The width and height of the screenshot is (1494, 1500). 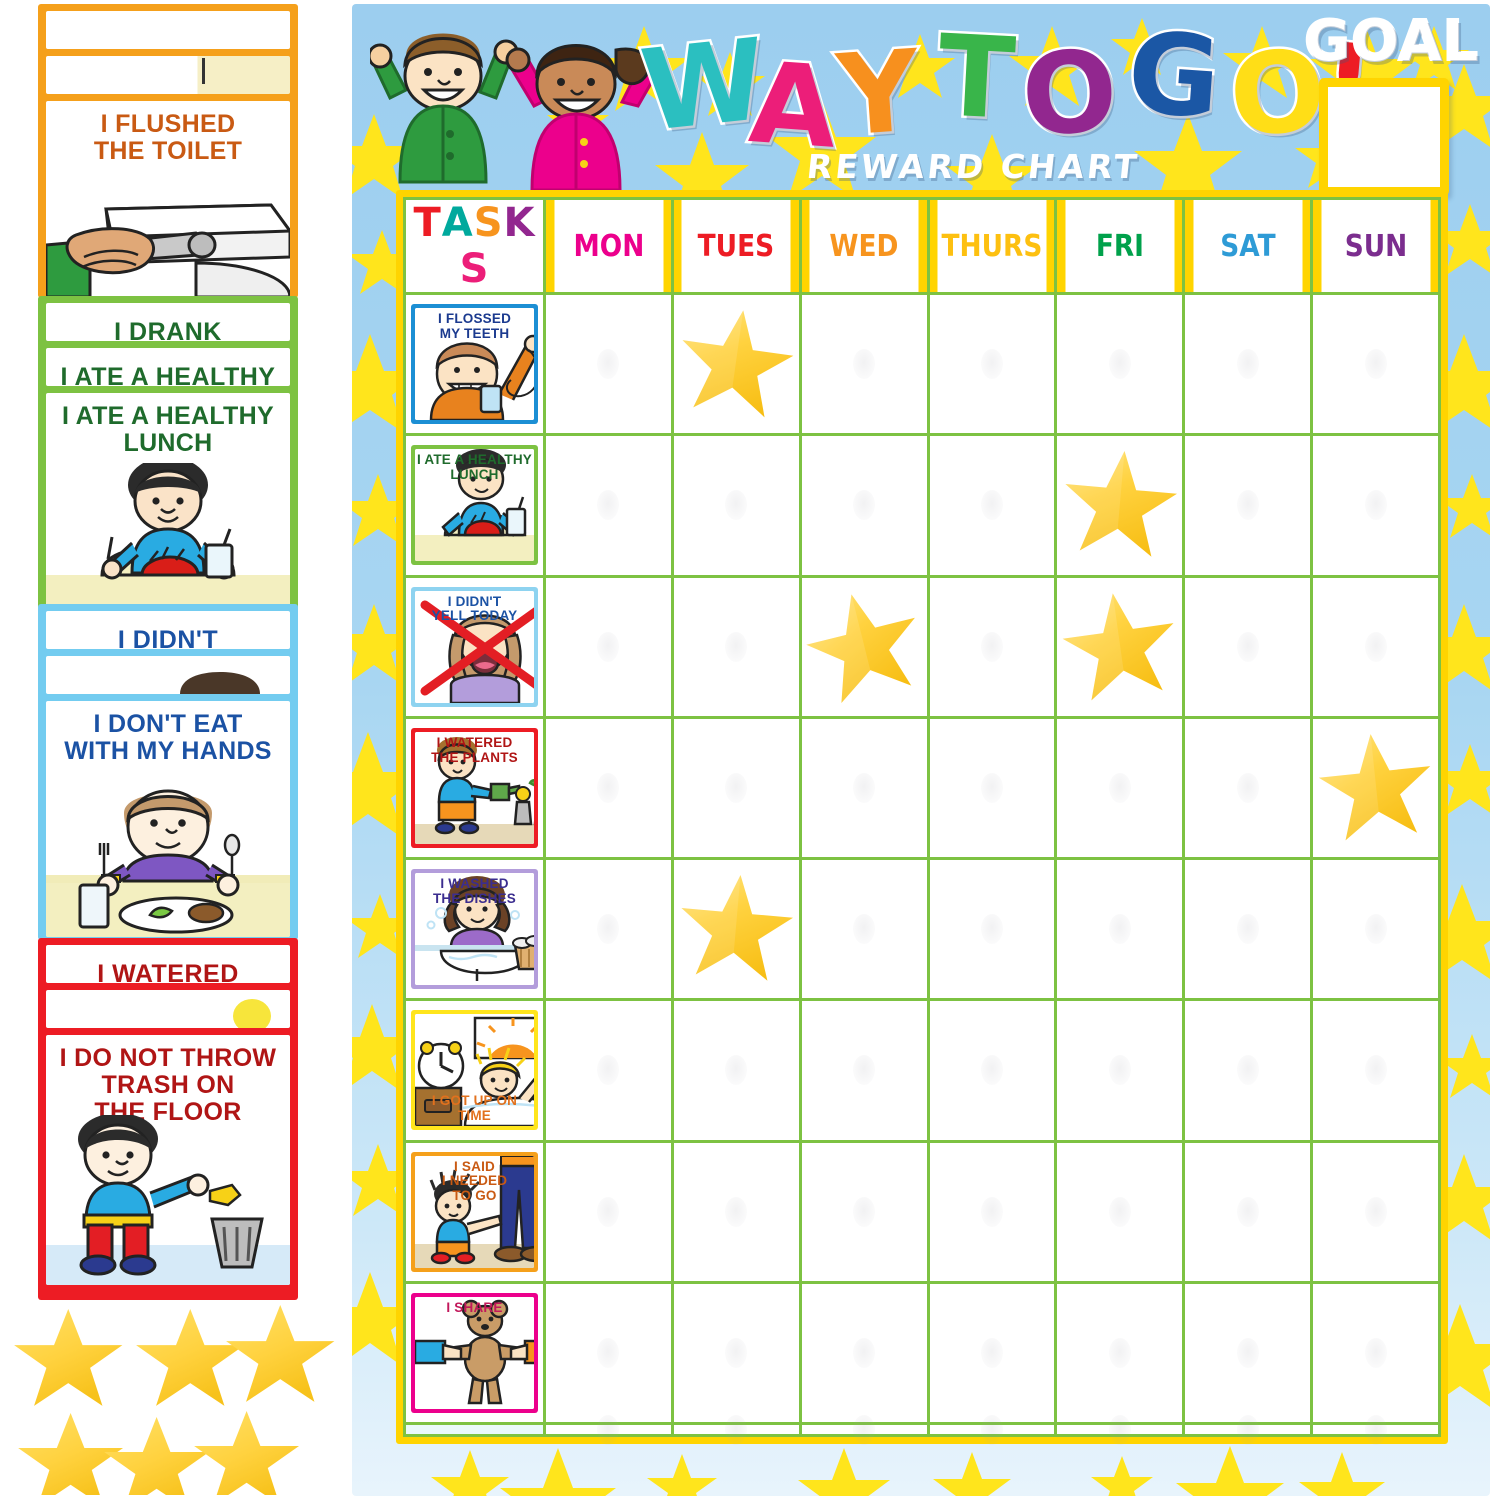 I want to click on task-card: I WATERED THE PLANTS, so click(x=474, y=787).